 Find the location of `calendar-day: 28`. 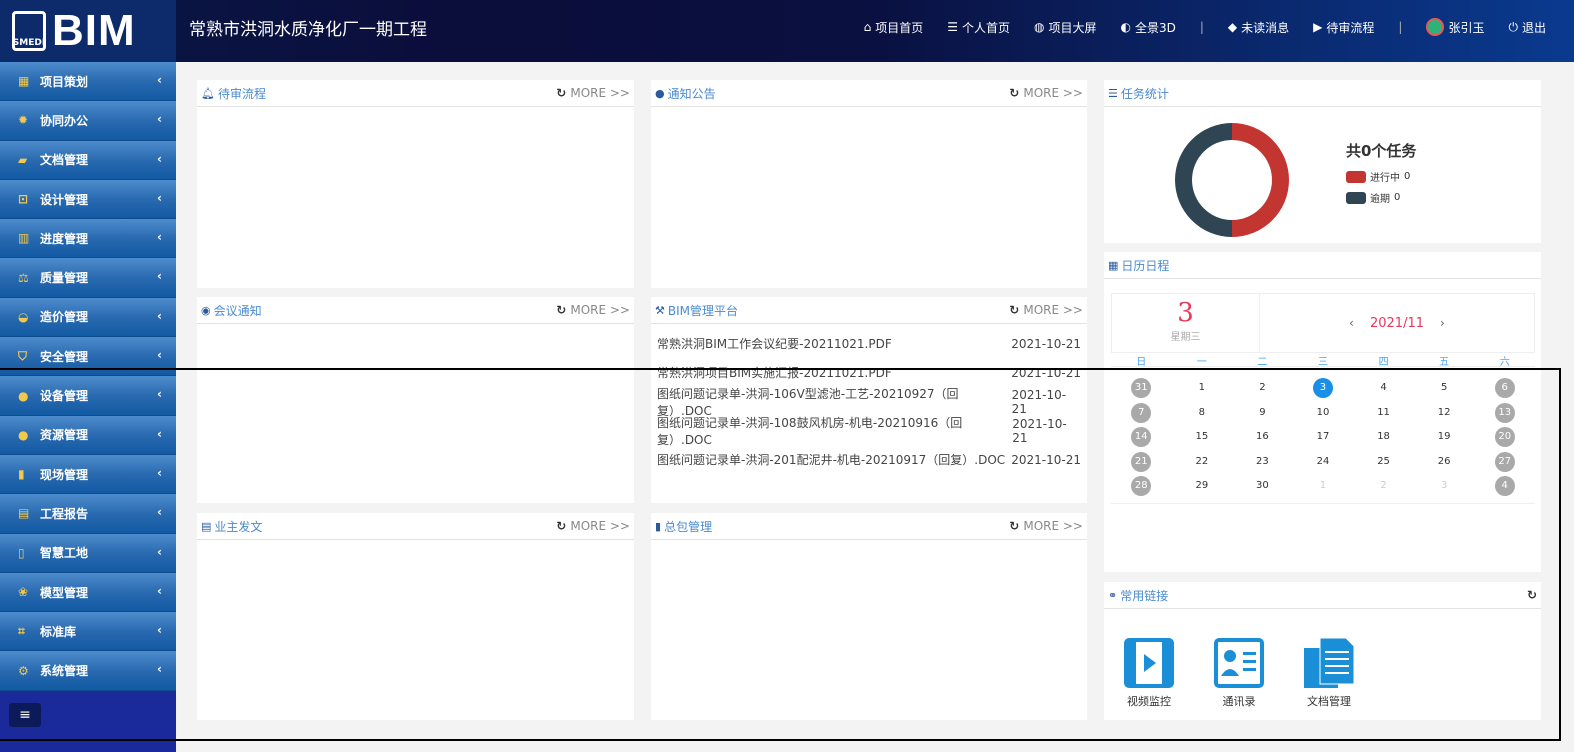

calendar-day: 28 is located at coordinates (1141, 486).